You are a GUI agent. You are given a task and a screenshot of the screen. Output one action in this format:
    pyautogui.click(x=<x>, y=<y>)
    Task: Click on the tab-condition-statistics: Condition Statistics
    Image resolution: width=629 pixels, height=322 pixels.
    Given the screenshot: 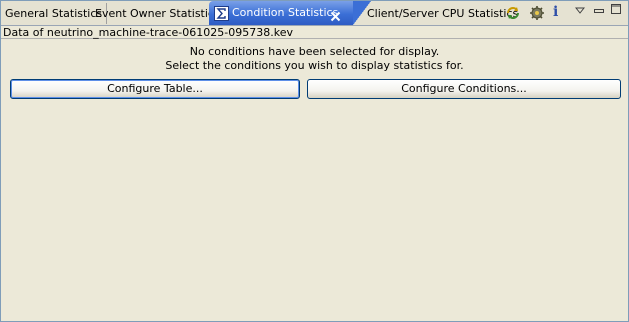 What is the action you would take?
    pyautogui.click(x=290, y=13)
    